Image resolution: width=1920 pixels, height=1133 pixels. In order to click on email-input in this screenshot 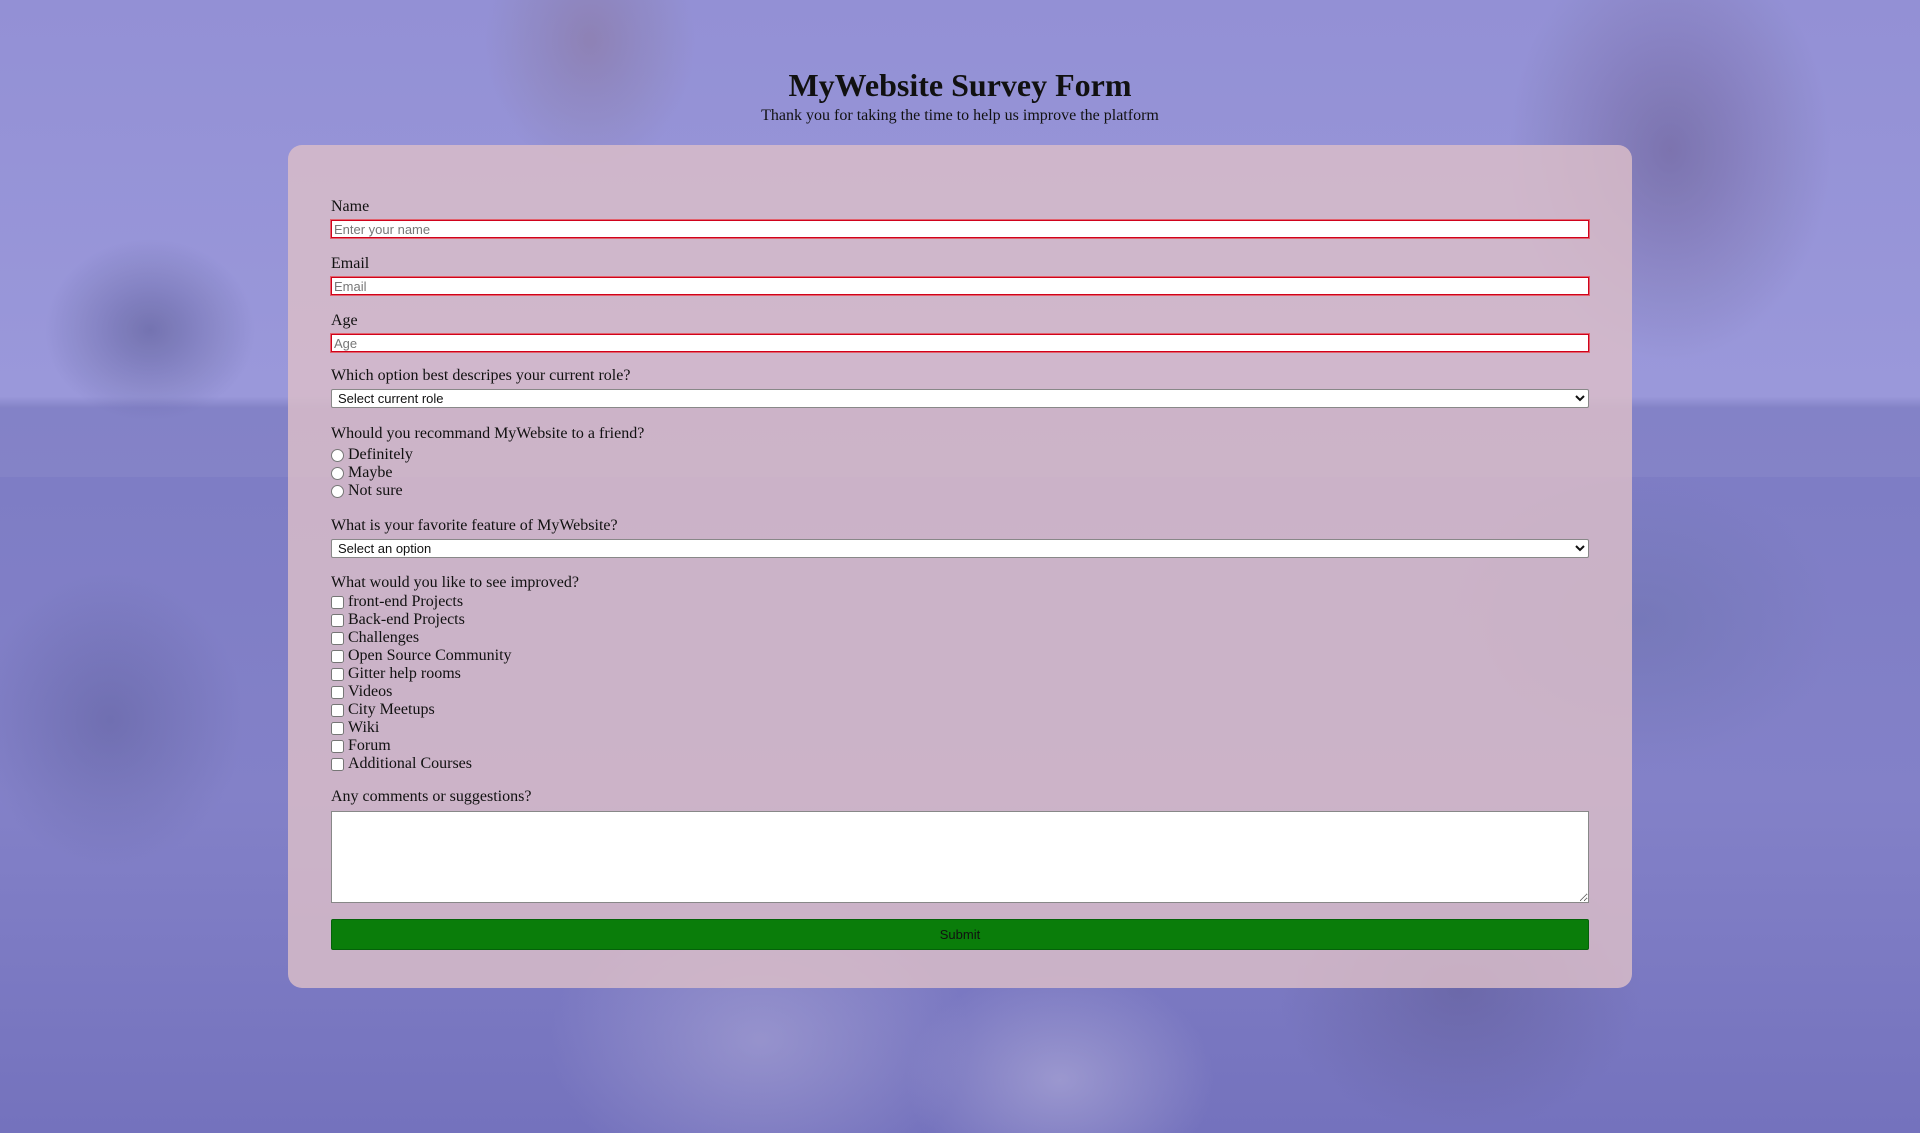, I will do `click(960, 286)`.